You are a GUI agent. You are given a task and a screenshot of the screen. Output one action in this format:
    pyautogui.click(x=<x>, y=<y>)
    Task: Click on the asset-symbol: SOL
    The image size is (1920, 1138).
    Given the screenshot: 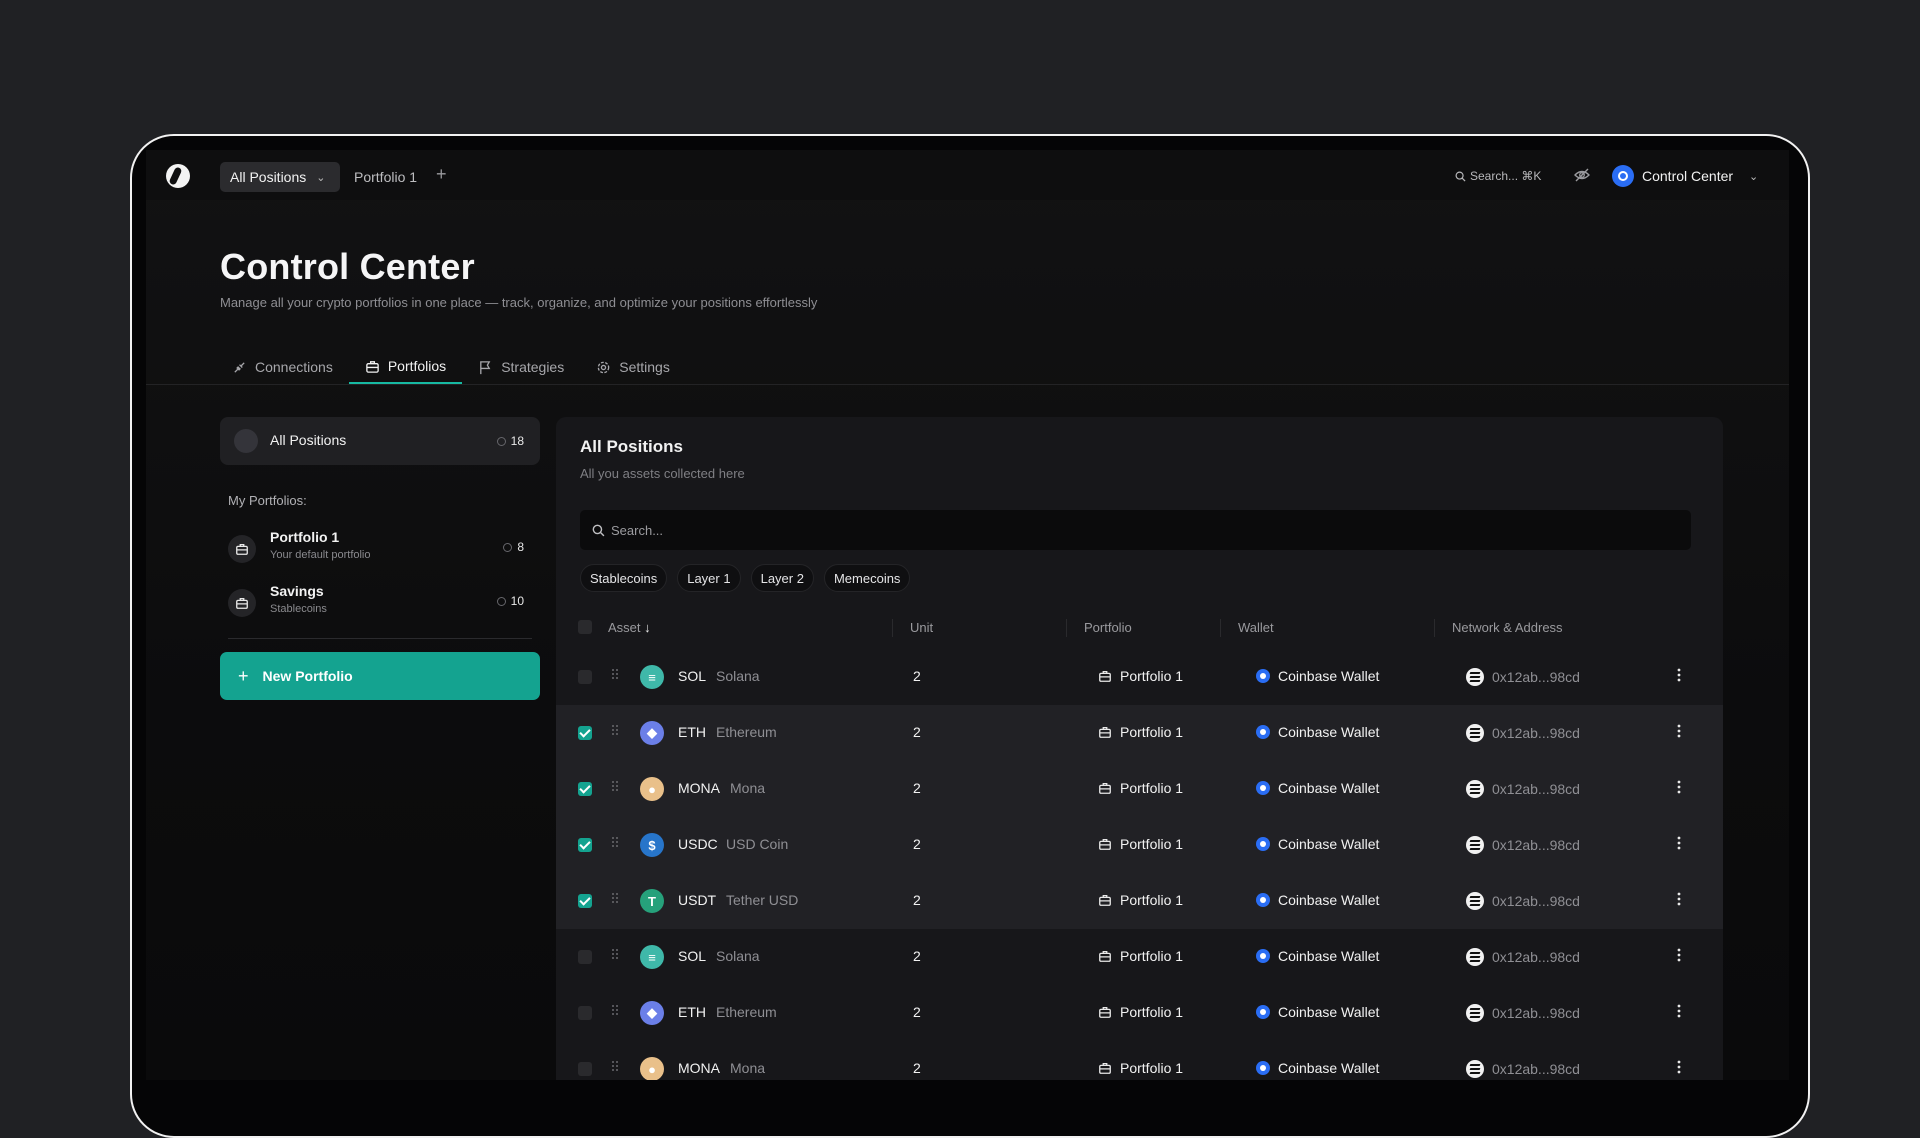 What is the action you would take?
    pyautogui.click(x=692, y=956)
    